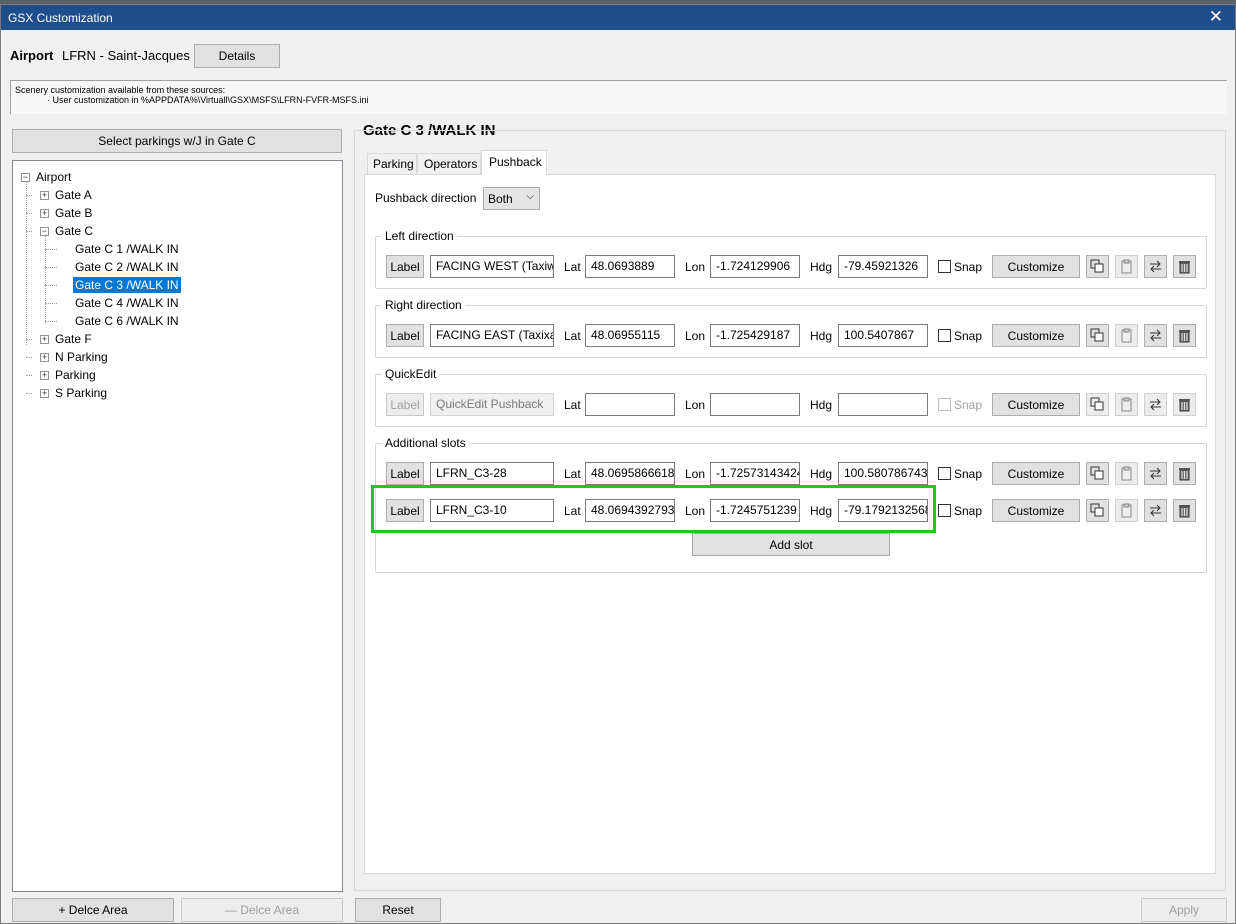 The height and width of the screenshot is (924, 1236). I want to click on pushback-direction-value: Both, so click(500, 199).